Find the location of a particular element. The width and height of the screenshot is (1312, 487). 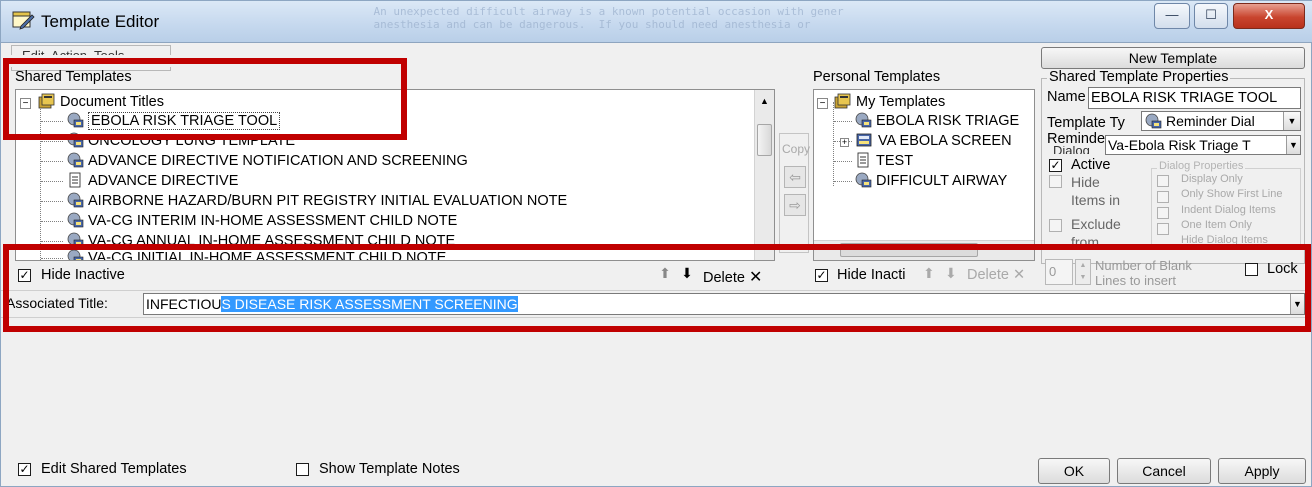

document-icon is located at coordinates (863, 160).